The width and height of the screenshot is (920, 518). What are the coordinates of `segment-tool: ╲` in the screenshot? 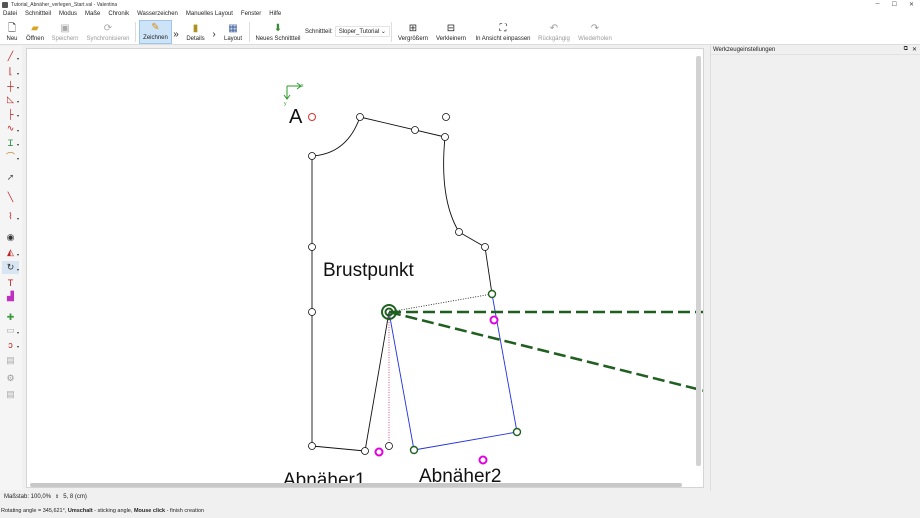 It's located at (10, 197).